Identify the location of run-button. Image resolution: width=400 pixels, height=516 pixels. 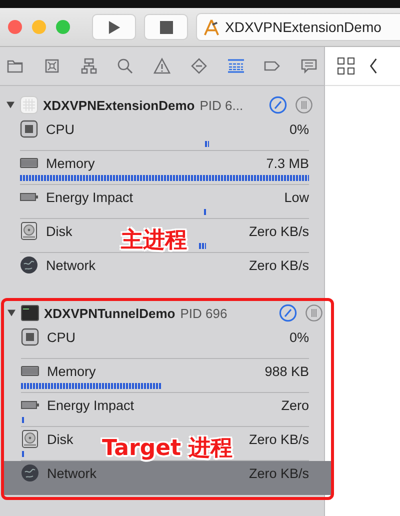
(114, 27).